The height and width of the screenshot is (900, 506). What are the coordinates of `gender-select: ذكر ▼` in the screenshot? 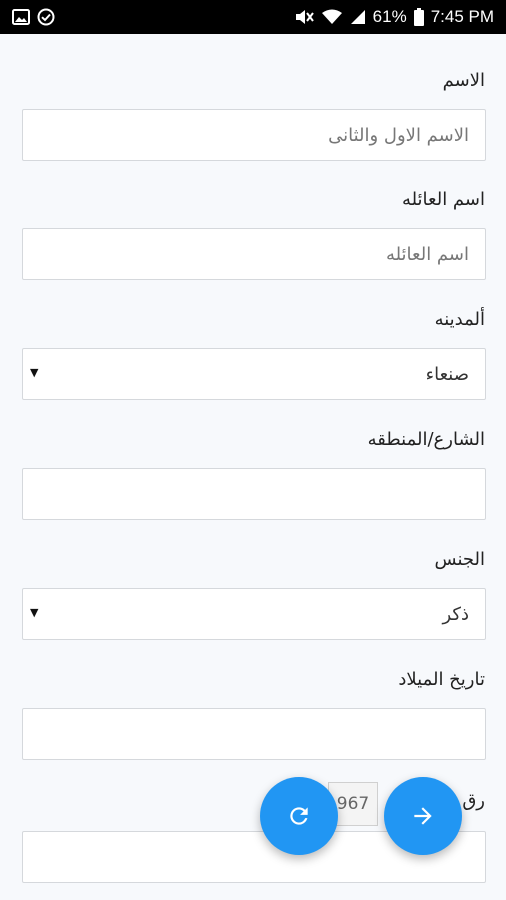 It's located at (254, 614).